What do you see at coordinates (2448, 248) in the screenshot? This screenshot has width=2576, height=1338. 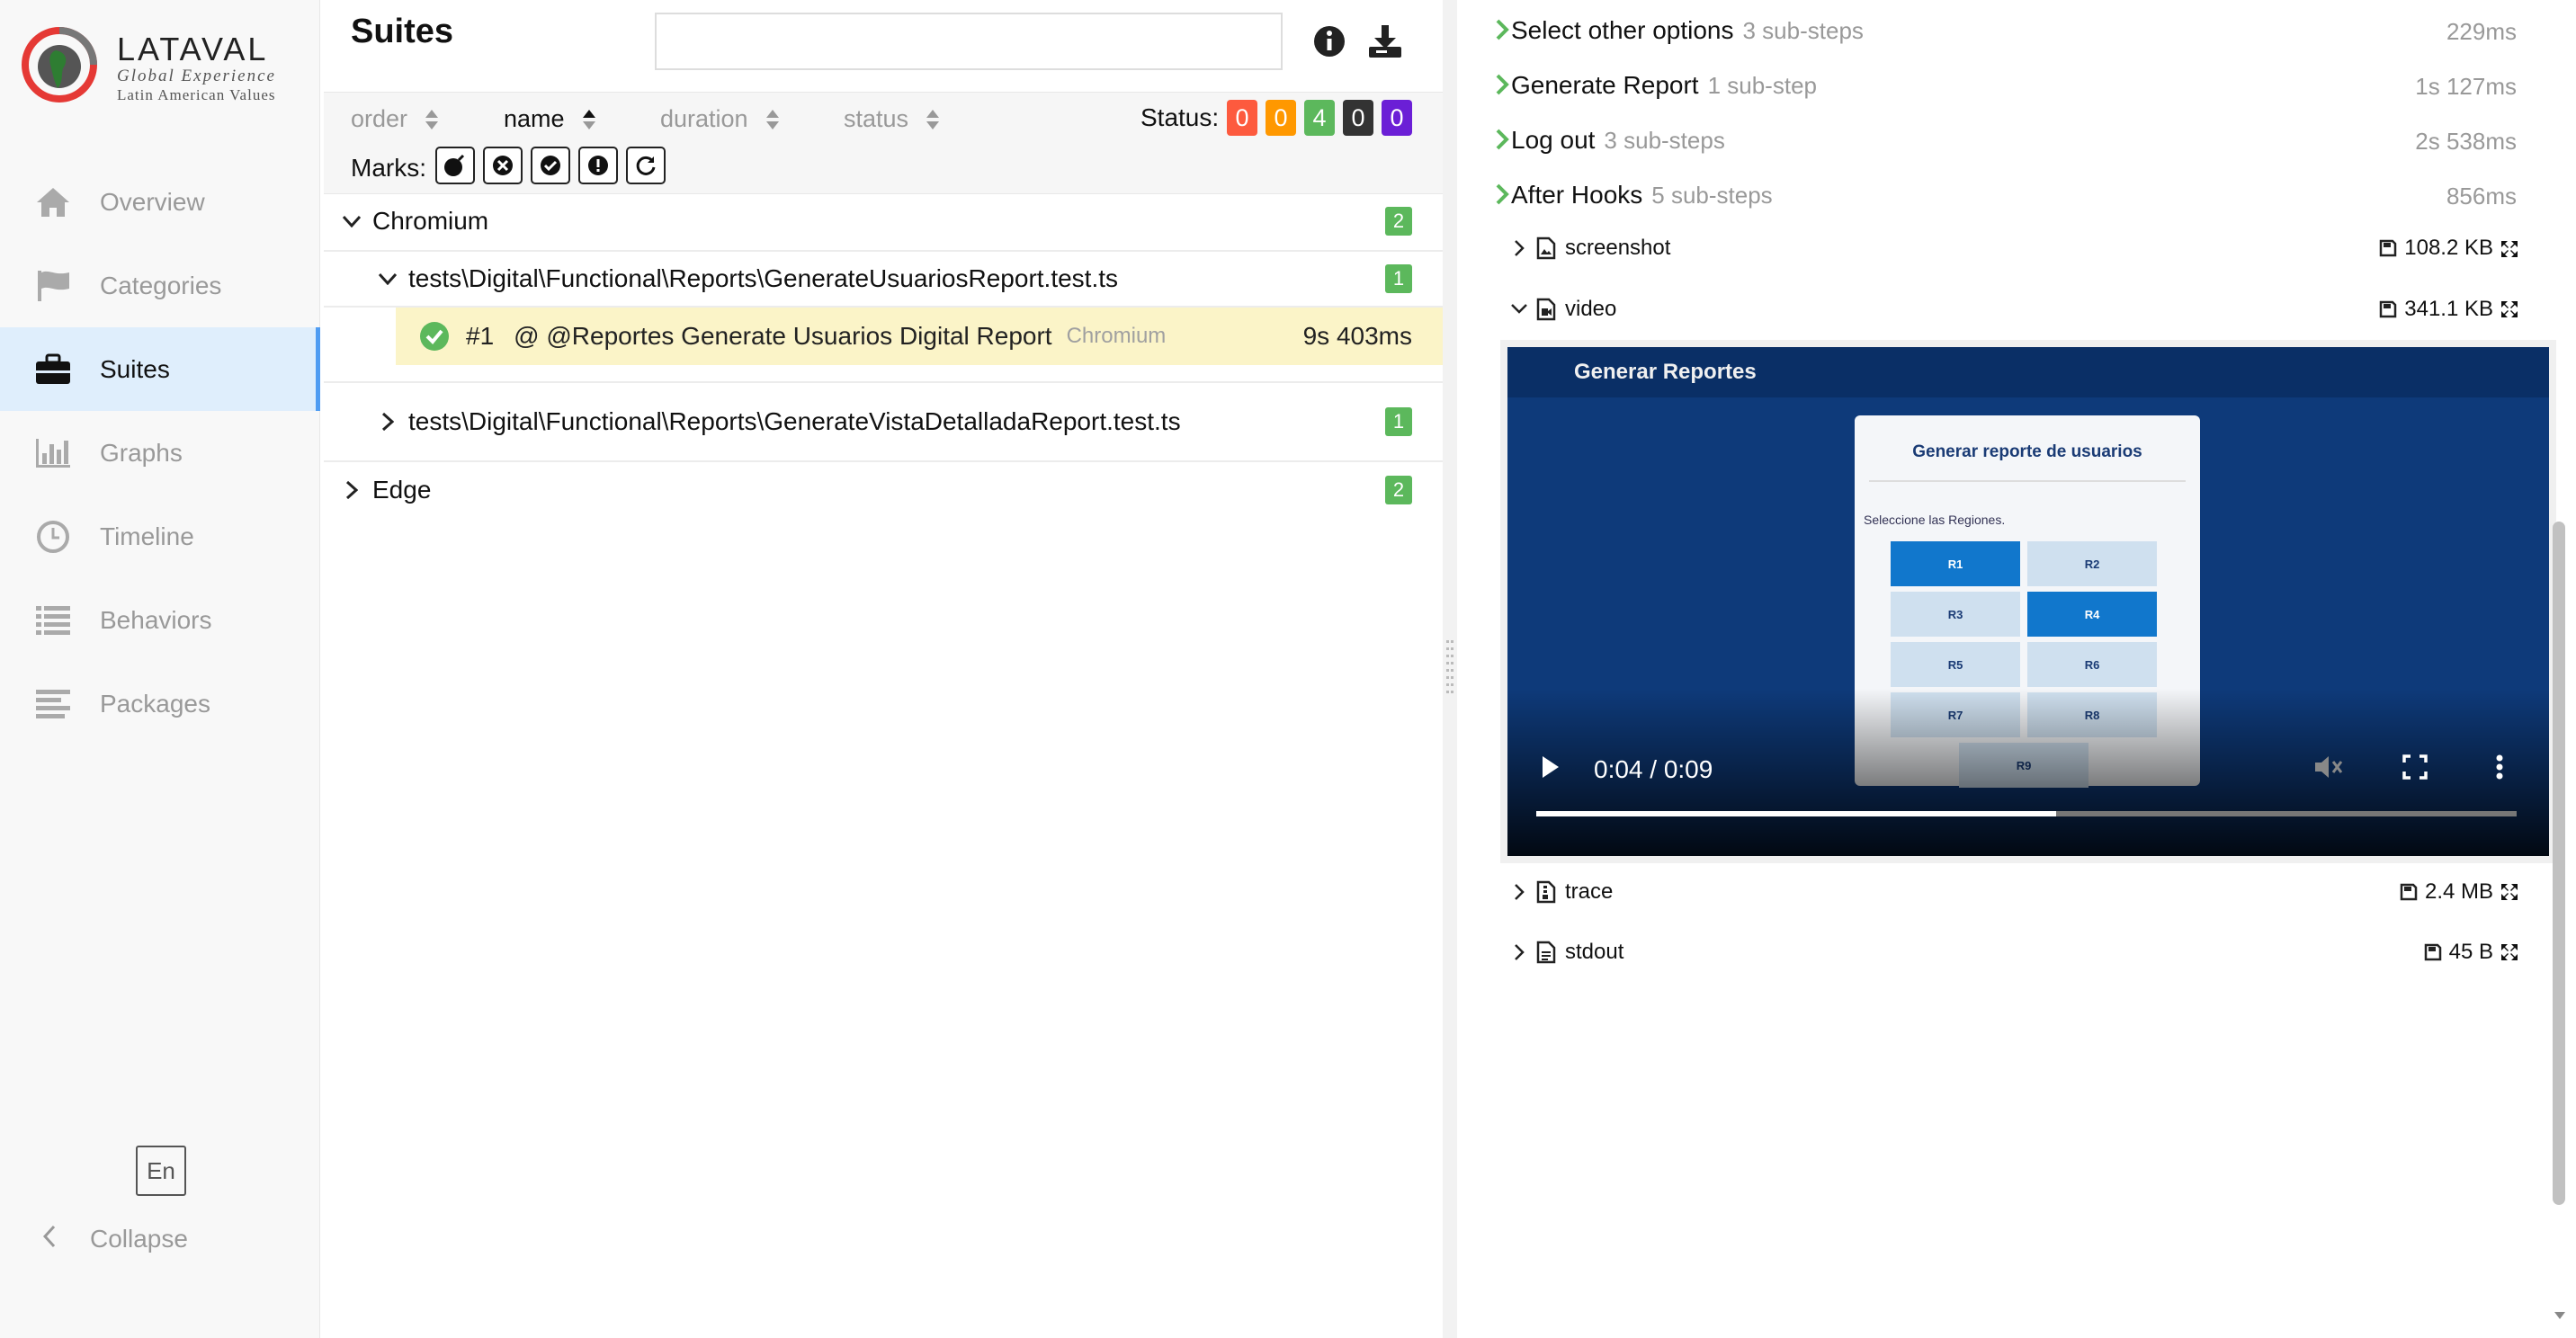 I see `attachment-size-value: 108.2 KB` at bounding box center [2448, 248].